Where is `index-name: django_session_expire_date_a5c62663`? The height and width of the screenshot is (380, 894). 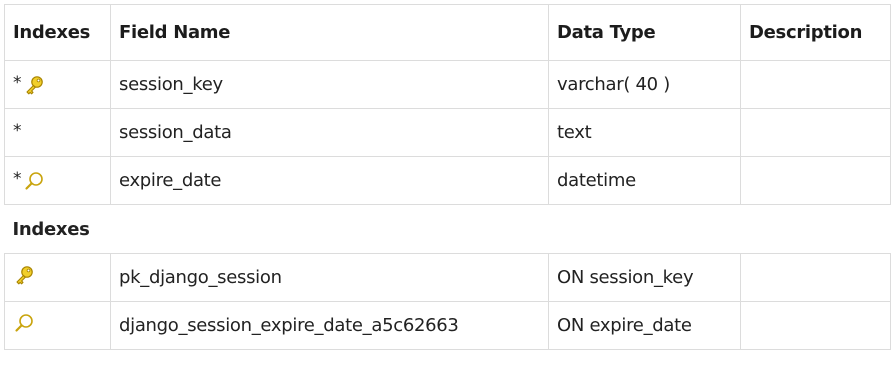
index-name: django_session_expire_date_a5c62663 is located at coordinates (329, 325).